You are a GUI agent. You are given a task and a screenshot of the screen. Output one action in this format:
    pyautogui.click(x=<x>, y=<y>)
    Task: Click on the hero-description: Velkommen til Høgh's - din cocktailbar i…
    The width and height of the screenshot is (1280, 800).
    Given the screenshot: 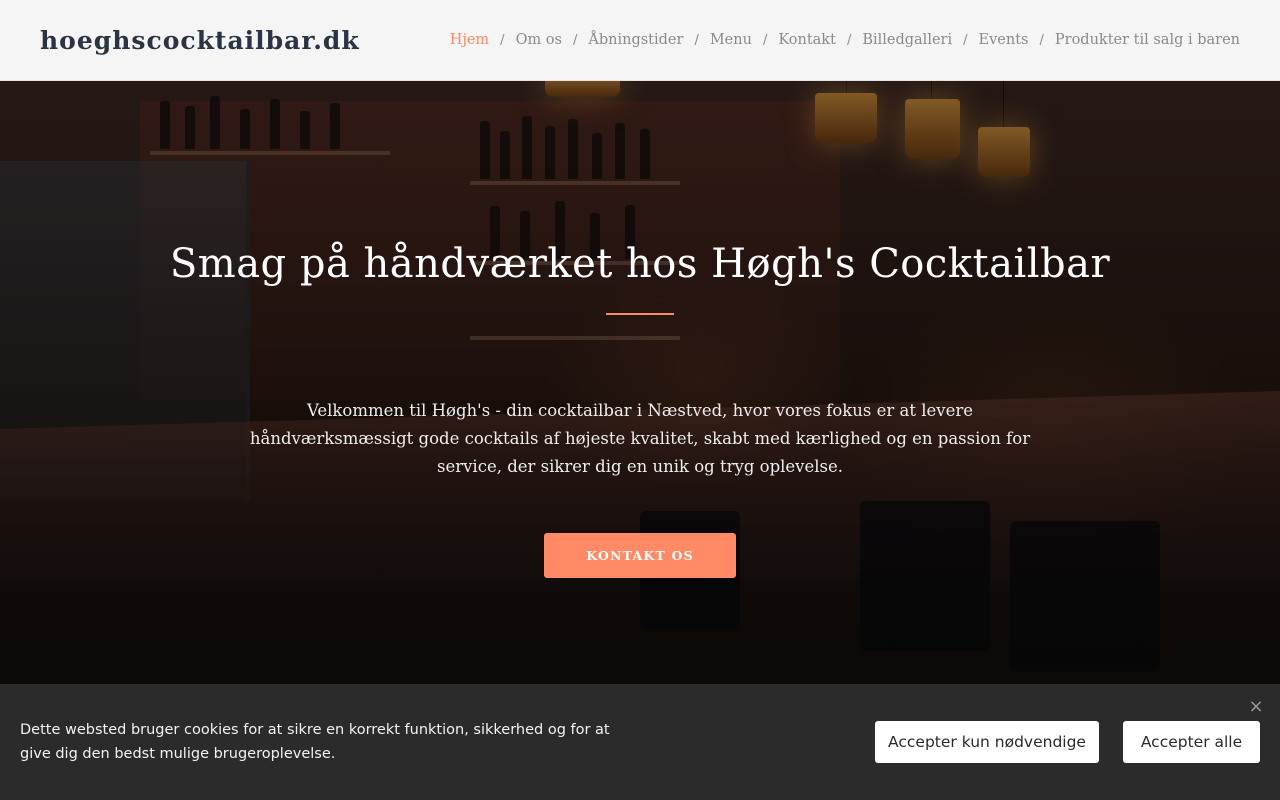 What is the action you would take?
    pyautogui.click(x=640, y=438)
    